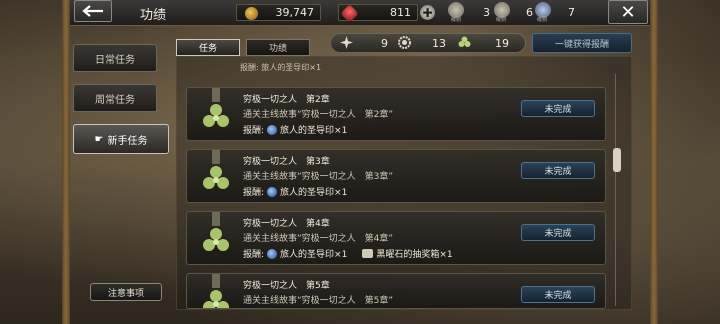 The height and width of the screenshot is (324, 720). What do you see at coordinates (349, 13) in the screenshot?
I see `red-gem-icon` at bounding box center [349, 13].